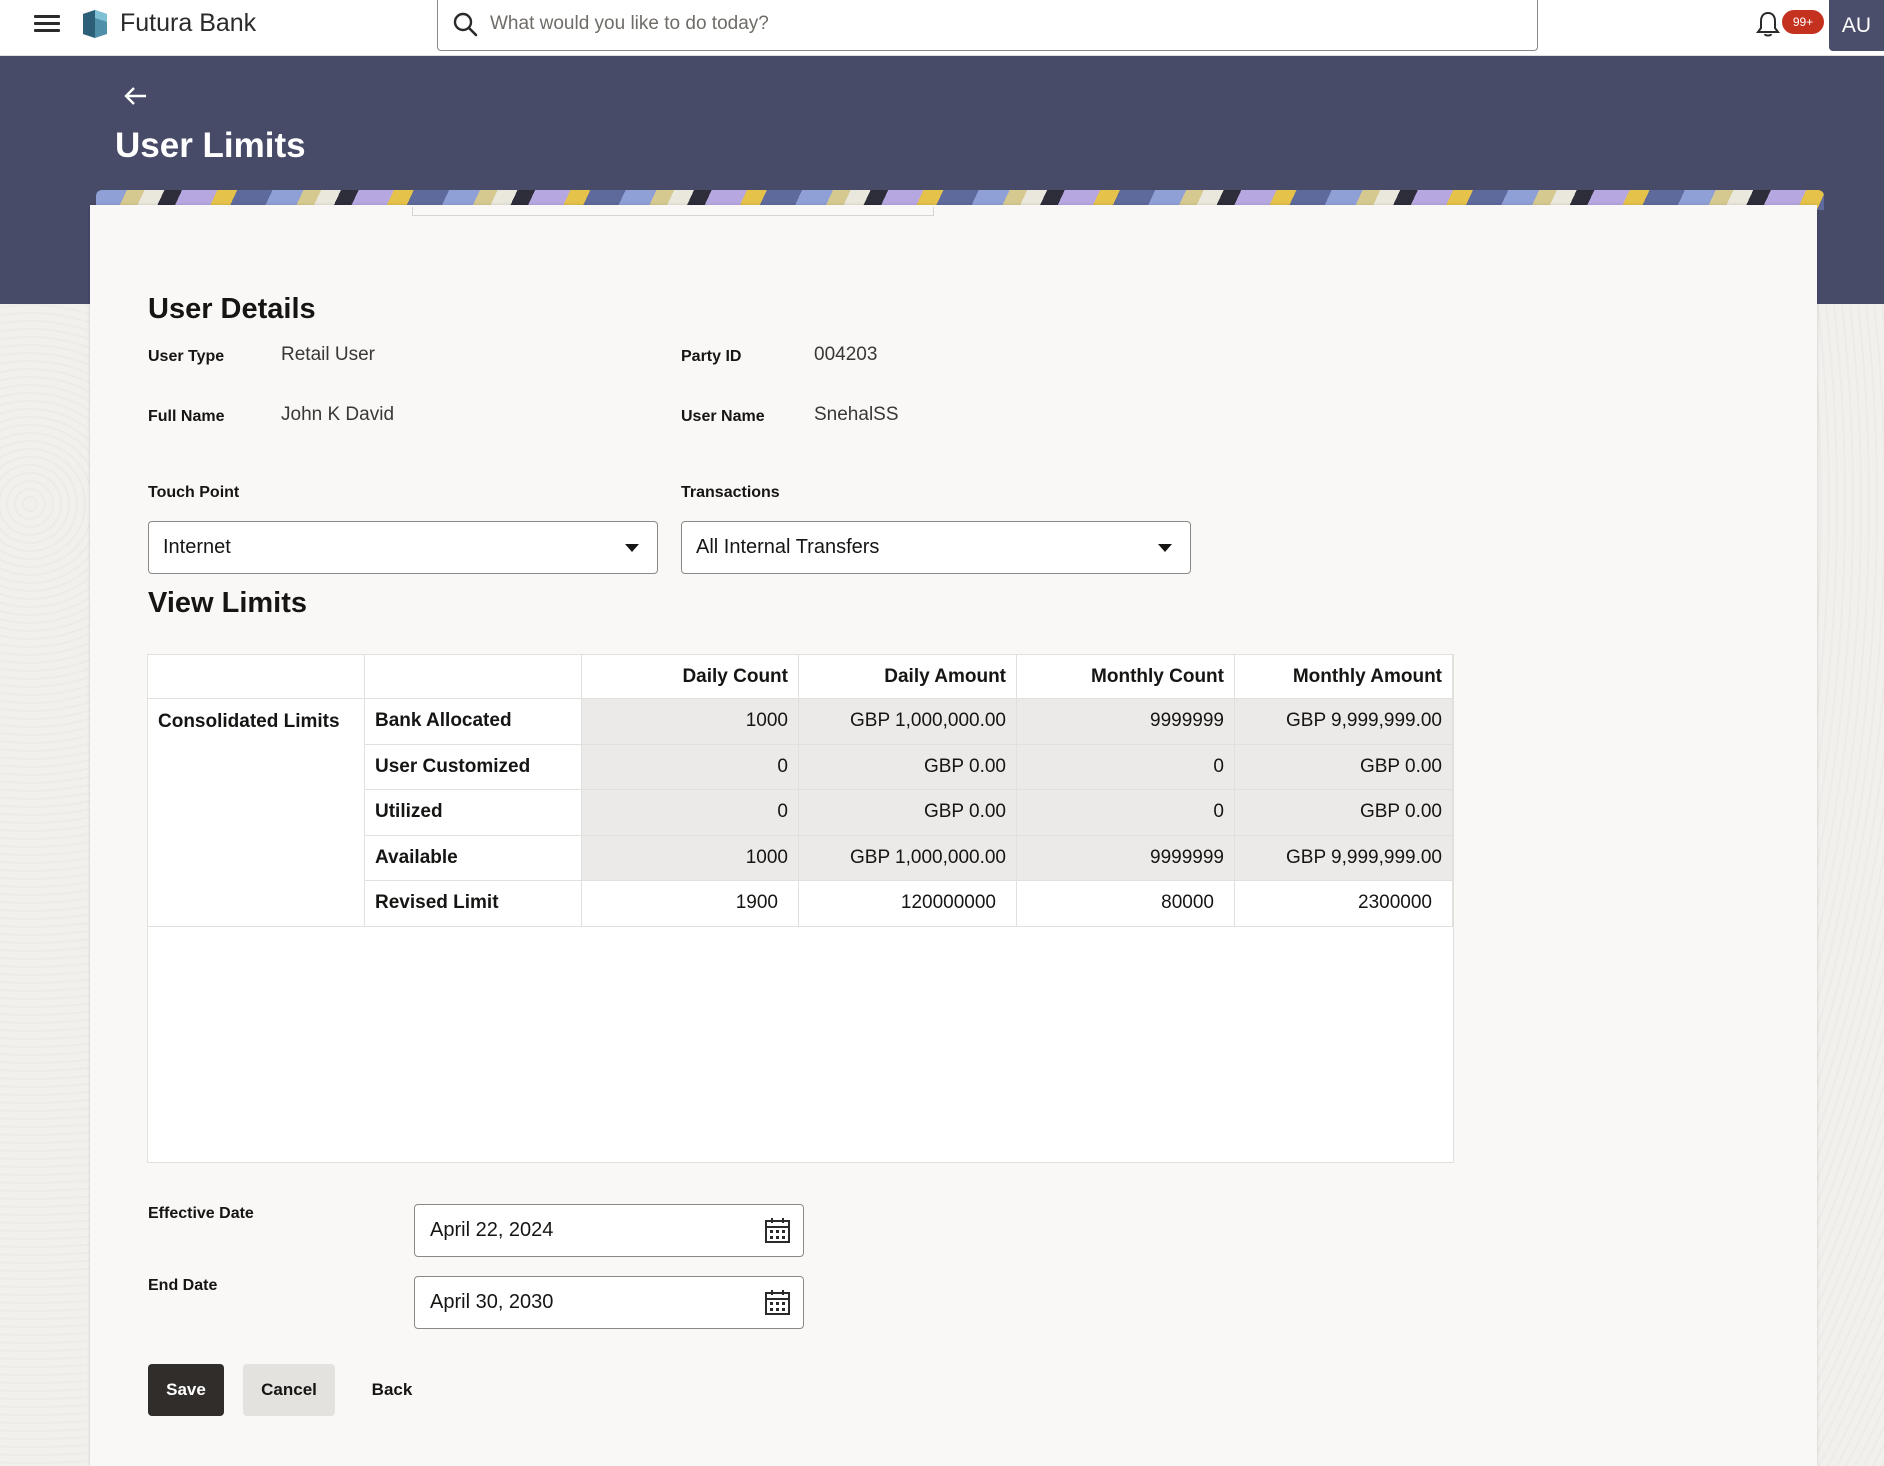 This screenshot has height=1466, width=1884. Describe the element at coordinates (609, 1302) in the screenshot. I see `end-date-field: April 30, 2030` at that location.